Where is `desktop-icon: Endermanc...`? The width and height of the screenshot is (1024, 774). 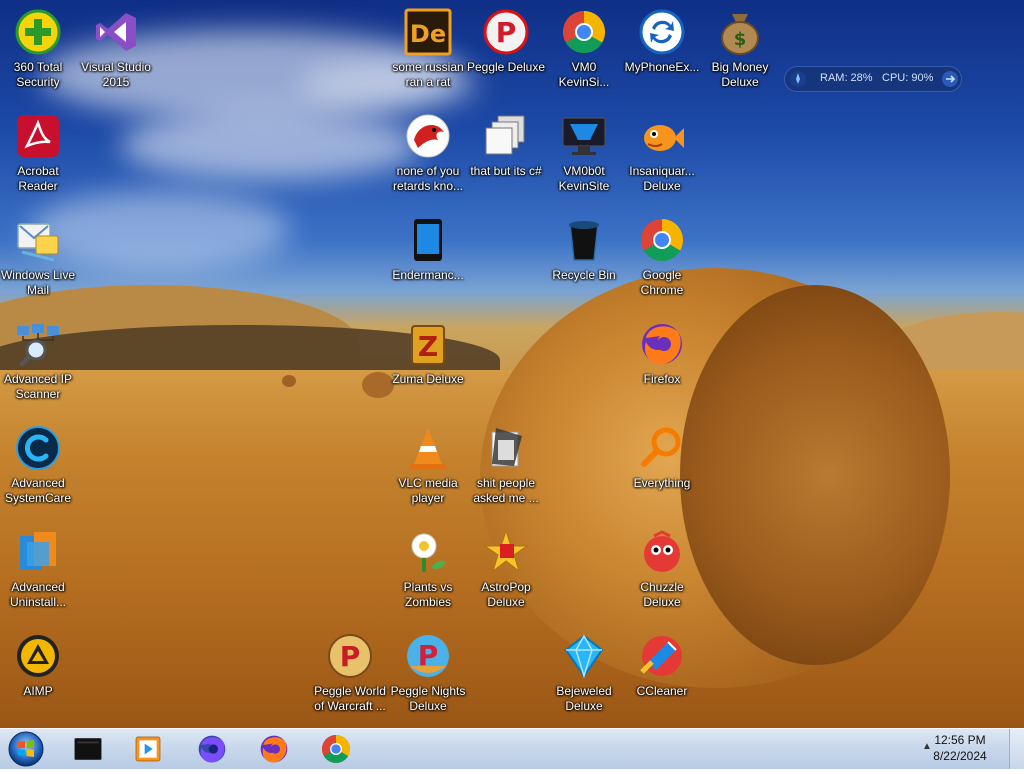
desktop-icon: Endermanc... is located at coordinates (428, 258).